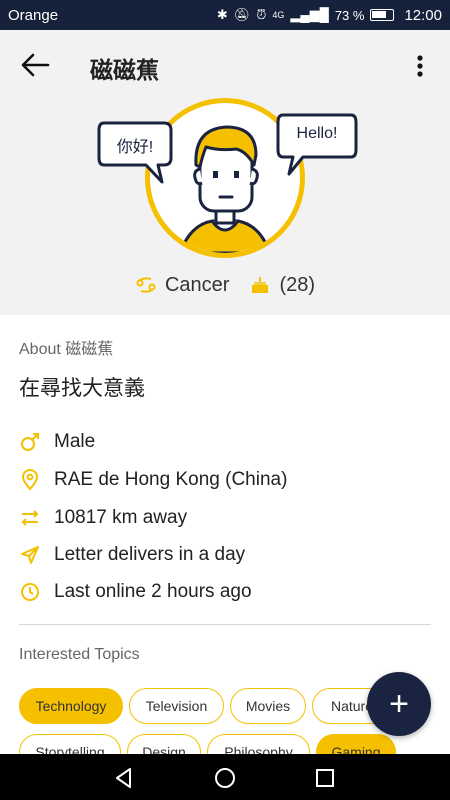 This screenshot has width=450, height=800. I want to click on zodiac-label: Cancer, so click(197, 284).